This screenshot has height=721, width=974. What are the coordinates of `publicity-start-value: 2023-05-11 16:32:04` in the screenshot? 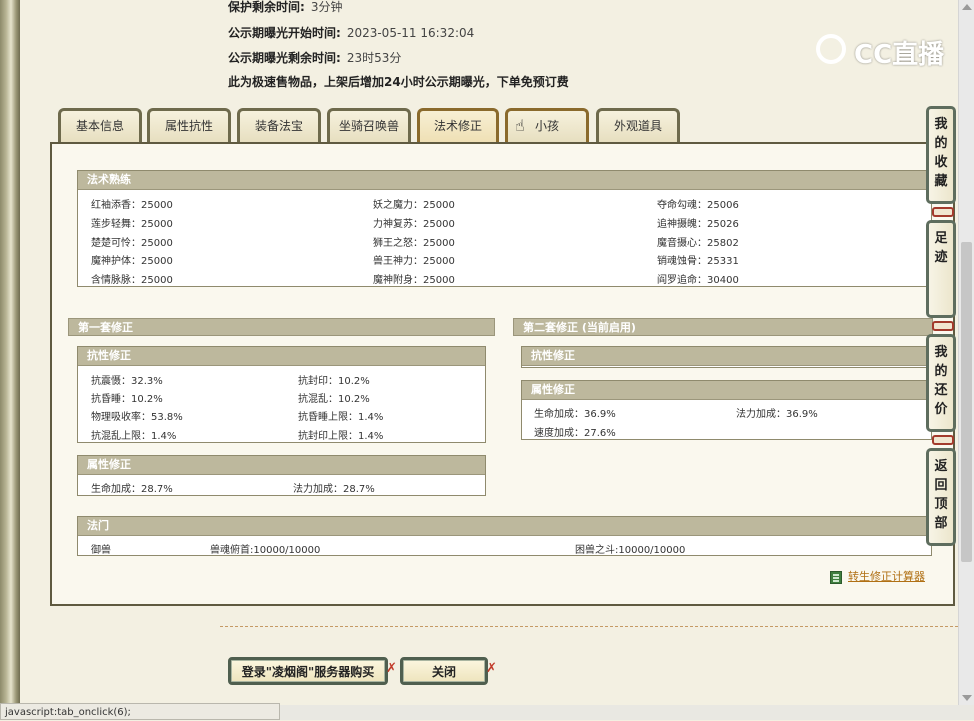 It's located at (410, 33).